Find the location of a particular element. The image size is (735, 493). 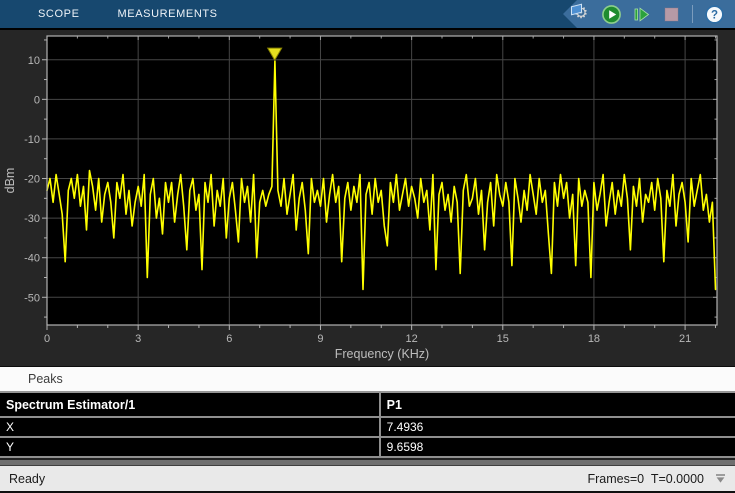

peaks-panel-header: Peaks is located at coordinates (367, 378).